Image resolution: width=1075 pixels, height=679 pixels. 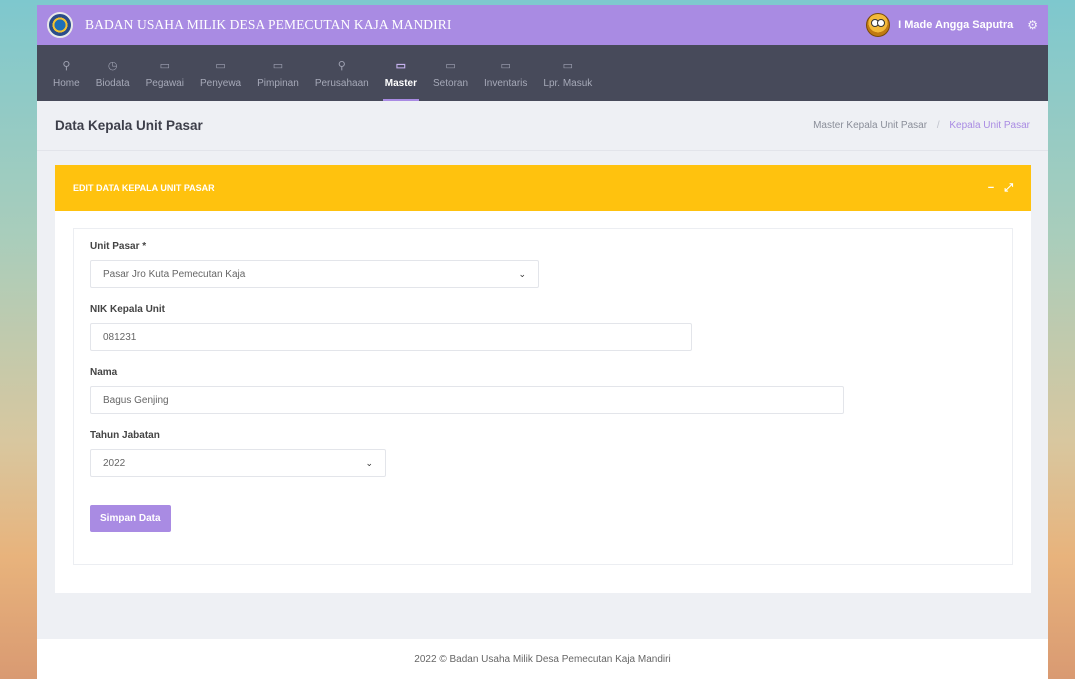 I want to click on user-name: I Made Angga Saputra, so click(x=955, y=25).